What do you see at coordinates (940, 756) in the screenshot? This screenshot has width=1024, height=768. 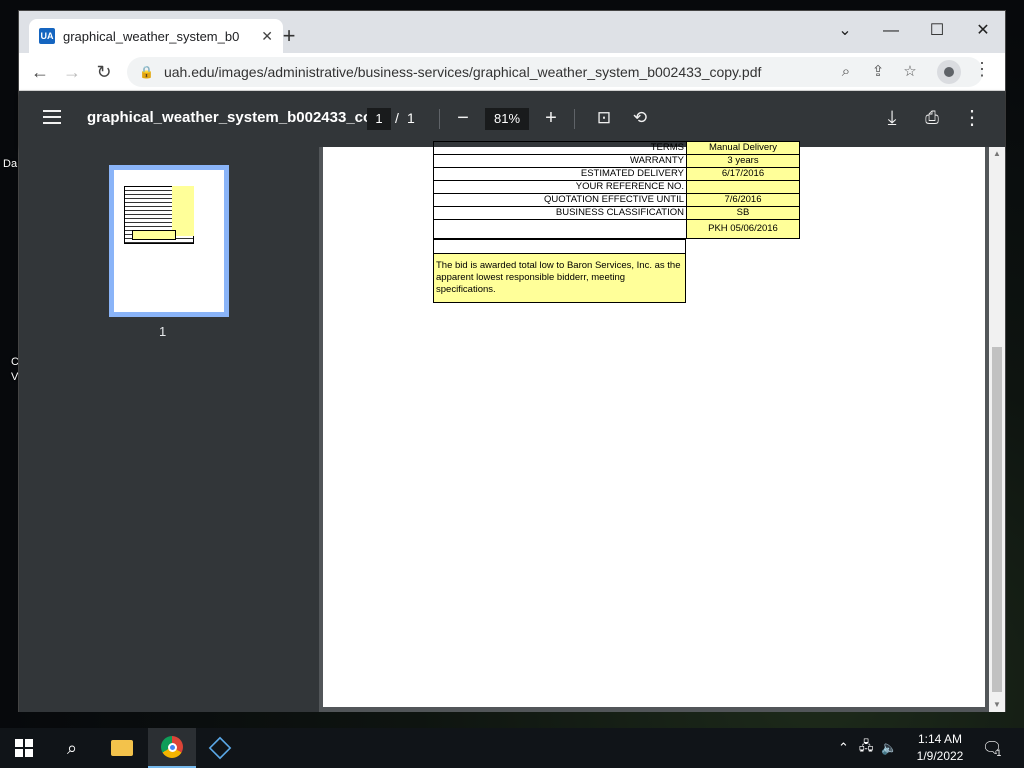 I see `clock-date: 1/9/2022` at bounding box center [940, 756].